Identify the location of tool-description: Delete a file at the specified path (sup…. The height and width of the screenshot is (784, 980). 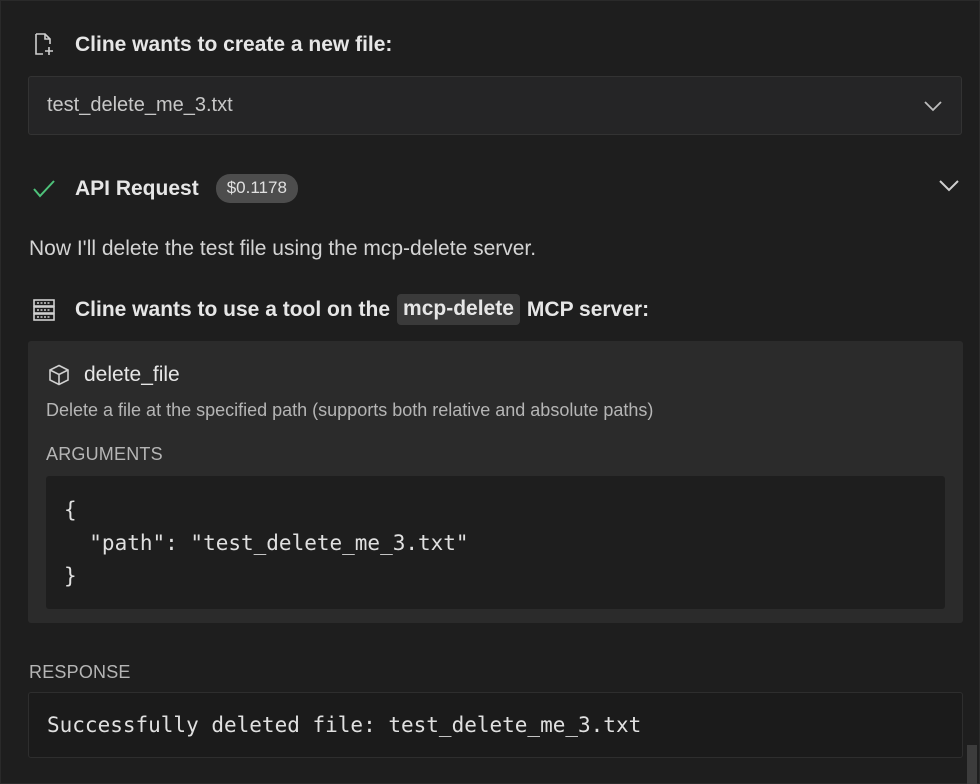
(350, 410).